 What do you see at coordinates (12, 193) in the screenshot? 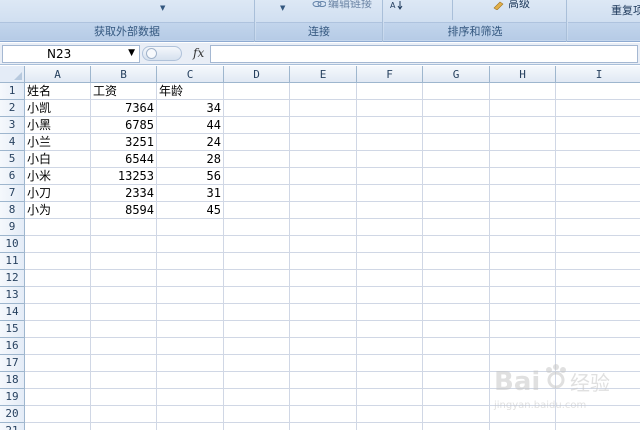
I see `row-header-7: 7` at bounding box center [12, 193].